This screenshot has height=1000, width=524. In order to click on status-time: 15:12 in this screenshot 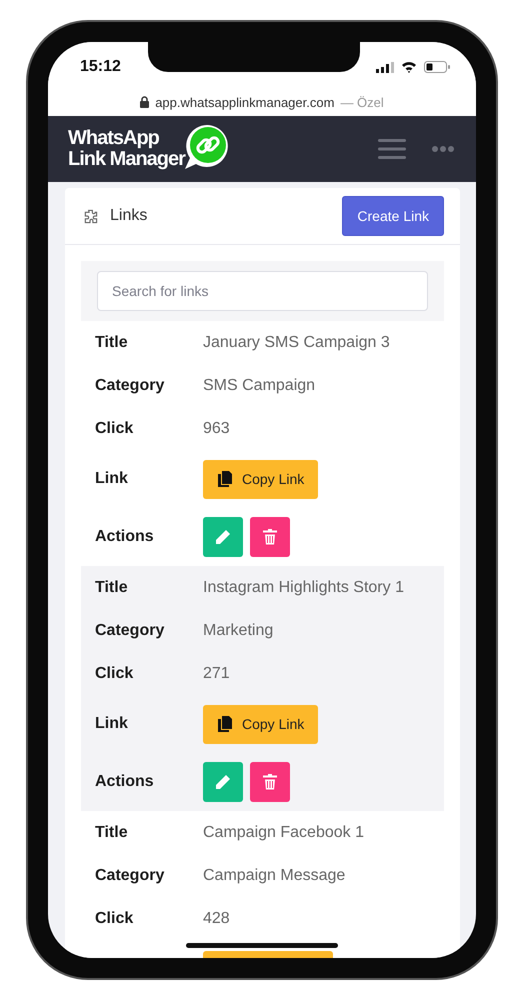, I will do `click(100, 67)`.